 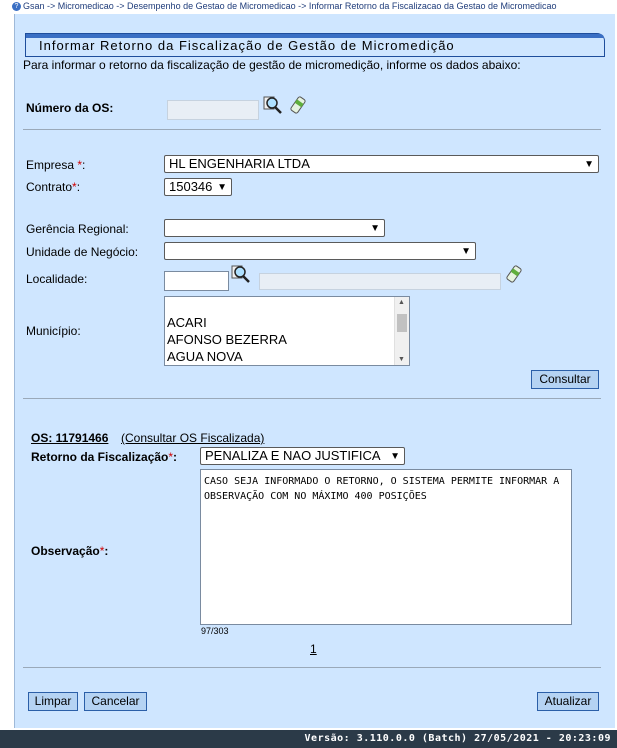 What do you see at coordinates (320, 251) in the screenshot?
I see `unidade-select: ▼` at bounding box center [320, 251].